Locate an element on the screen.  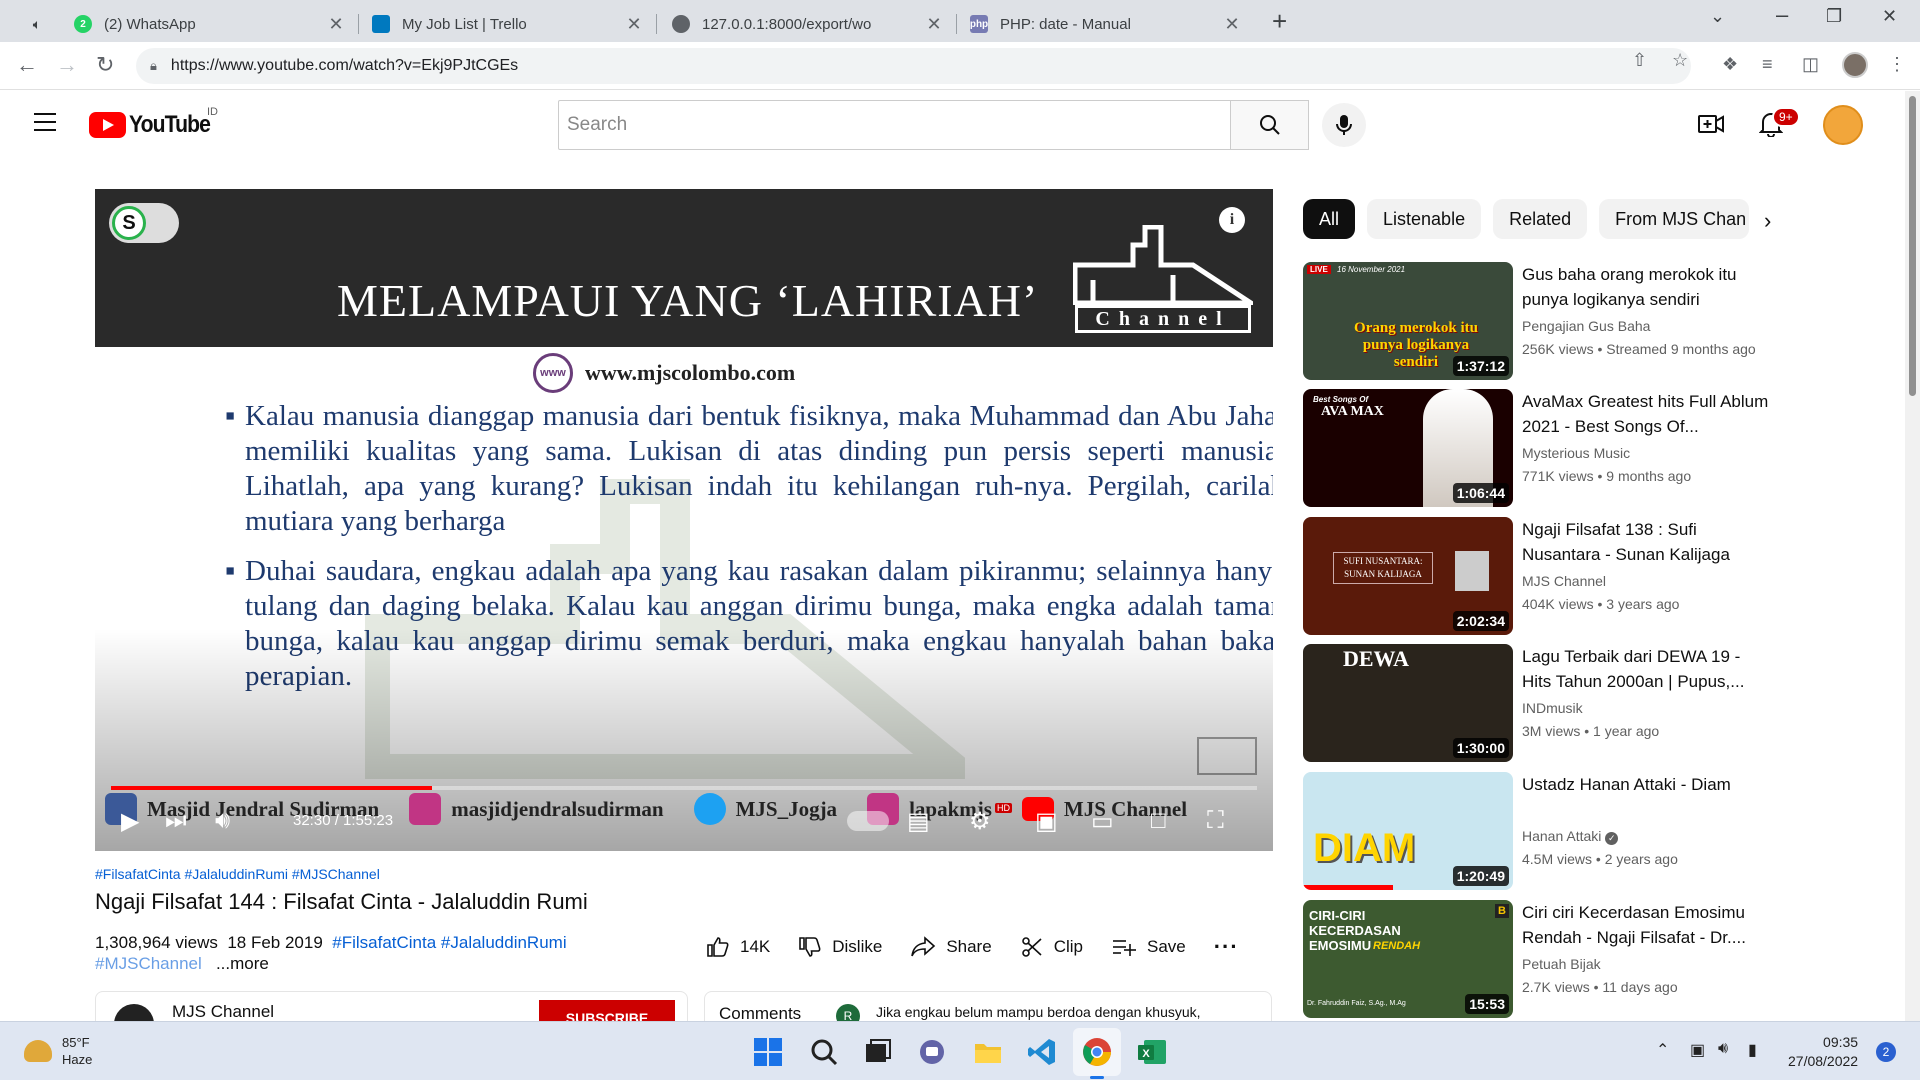
subtitles-icon: ▤ is located at coordinates (918, 821).